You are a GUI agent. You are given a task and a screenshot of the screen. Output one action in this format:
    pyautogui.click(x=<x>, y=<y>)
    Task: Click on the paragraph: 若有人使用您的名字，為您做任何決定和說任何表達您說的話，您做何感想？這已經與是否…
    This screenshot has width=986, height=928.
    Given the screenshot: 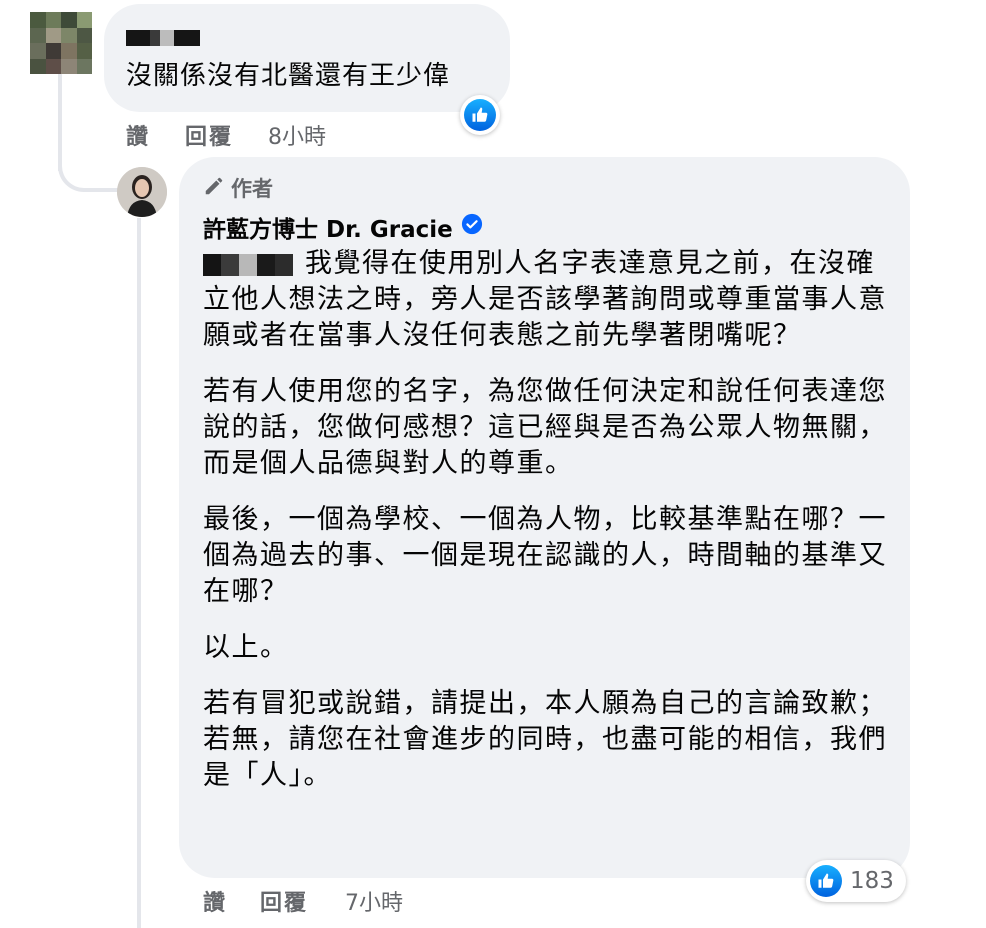 What is the action you would take?
    pyautogui.click(x=545, y=427)
    